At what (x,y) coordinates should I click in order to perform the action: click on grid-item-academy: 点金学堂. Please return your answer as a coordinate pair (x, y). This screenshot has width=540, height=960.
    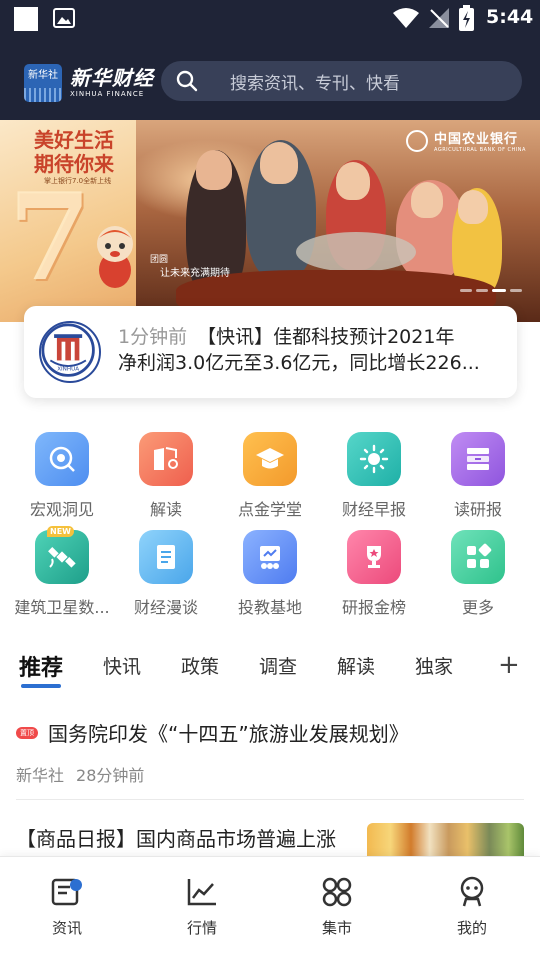
    Looking at the image, I should click on (270, 476).